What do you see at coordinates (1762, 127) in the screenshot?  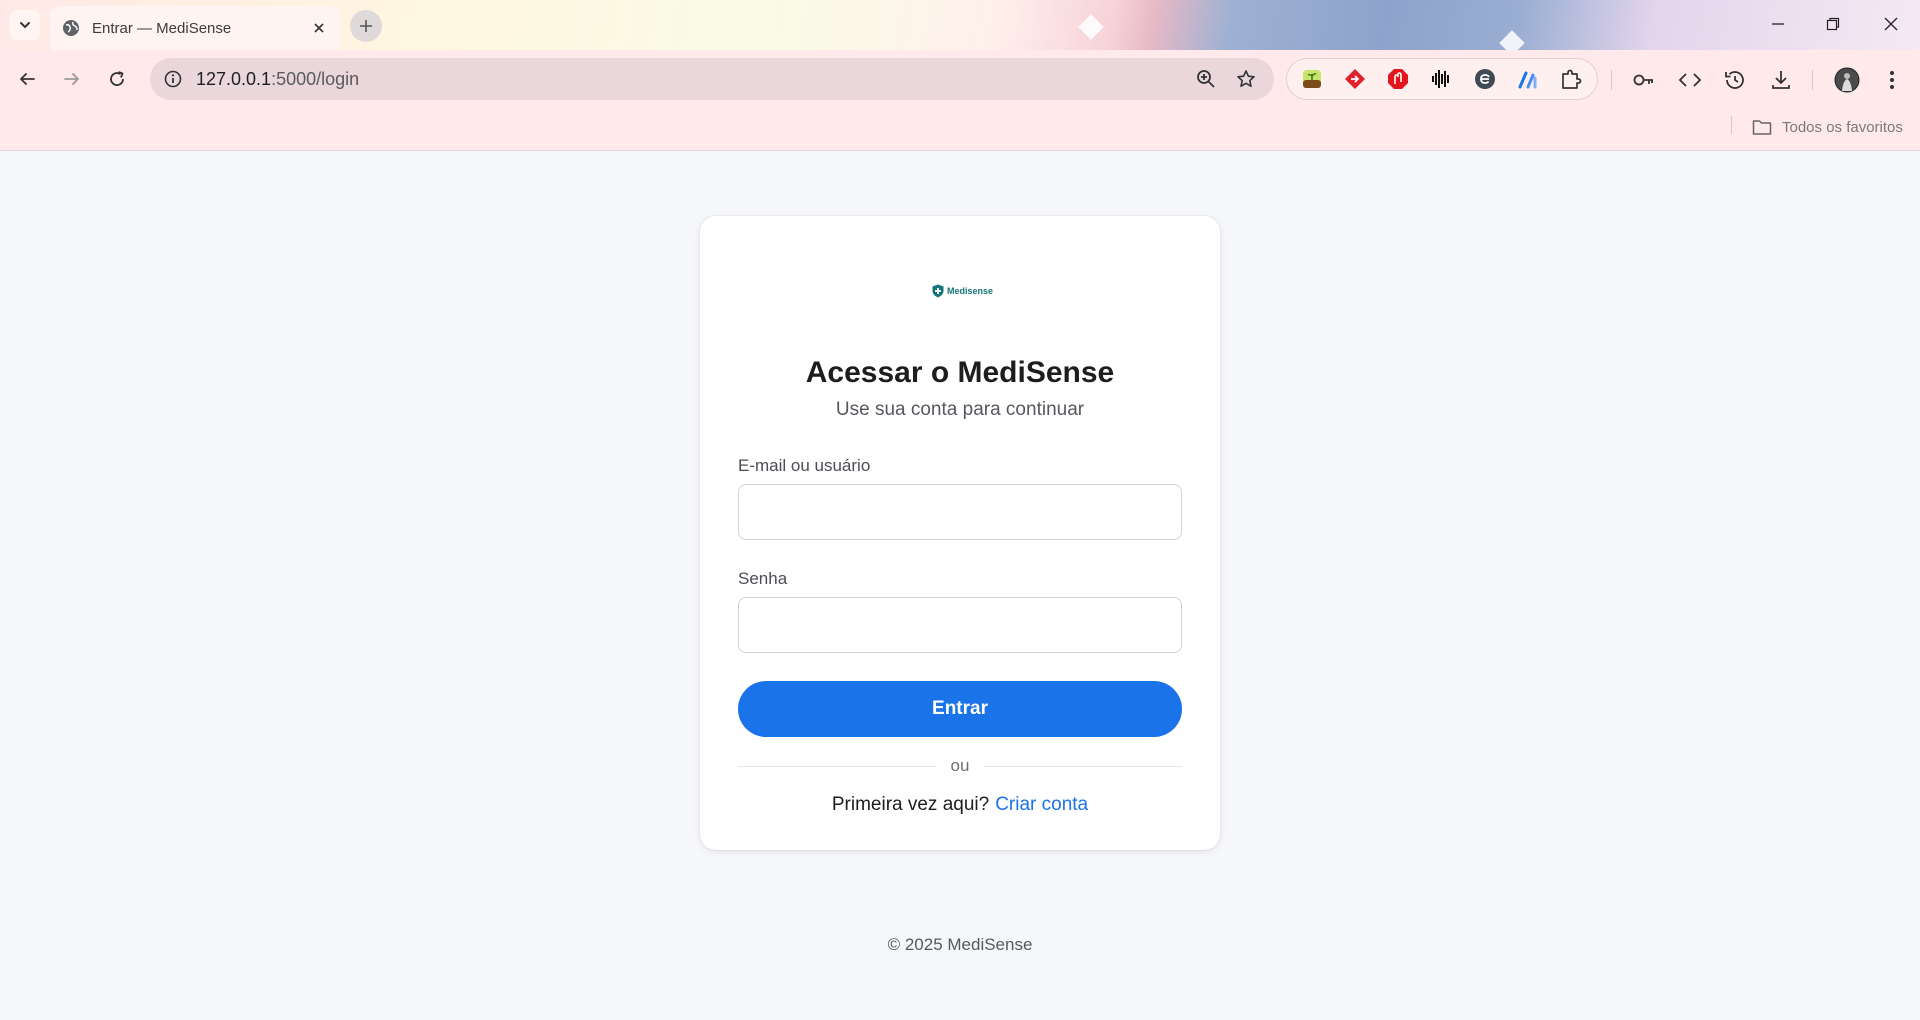 I see `folder-icon` at bounding box center [1762, 127].